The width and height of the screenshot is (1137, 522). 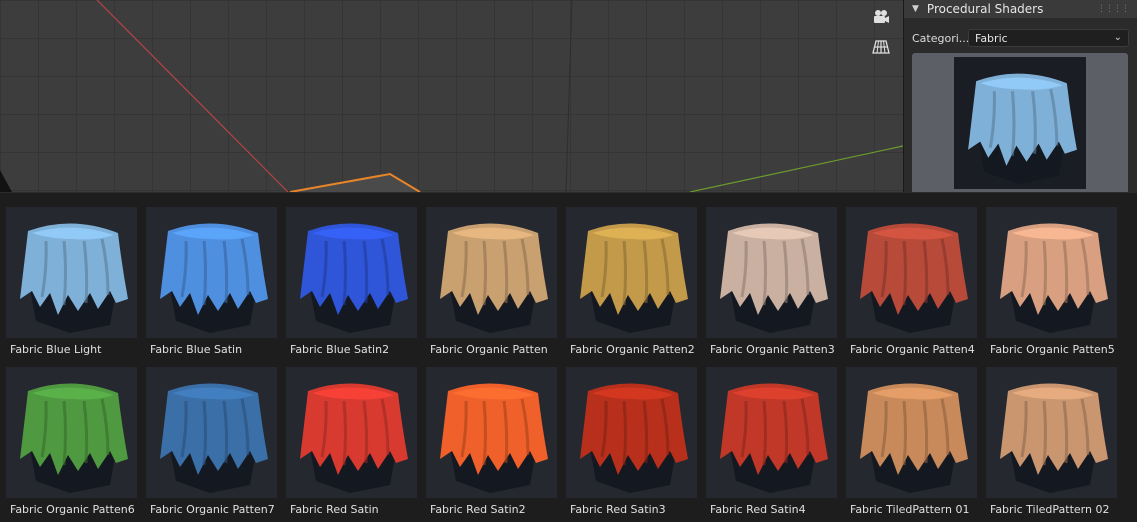 I want to click on material-label: Fabric Blue Light, so click(x=56, y=349).